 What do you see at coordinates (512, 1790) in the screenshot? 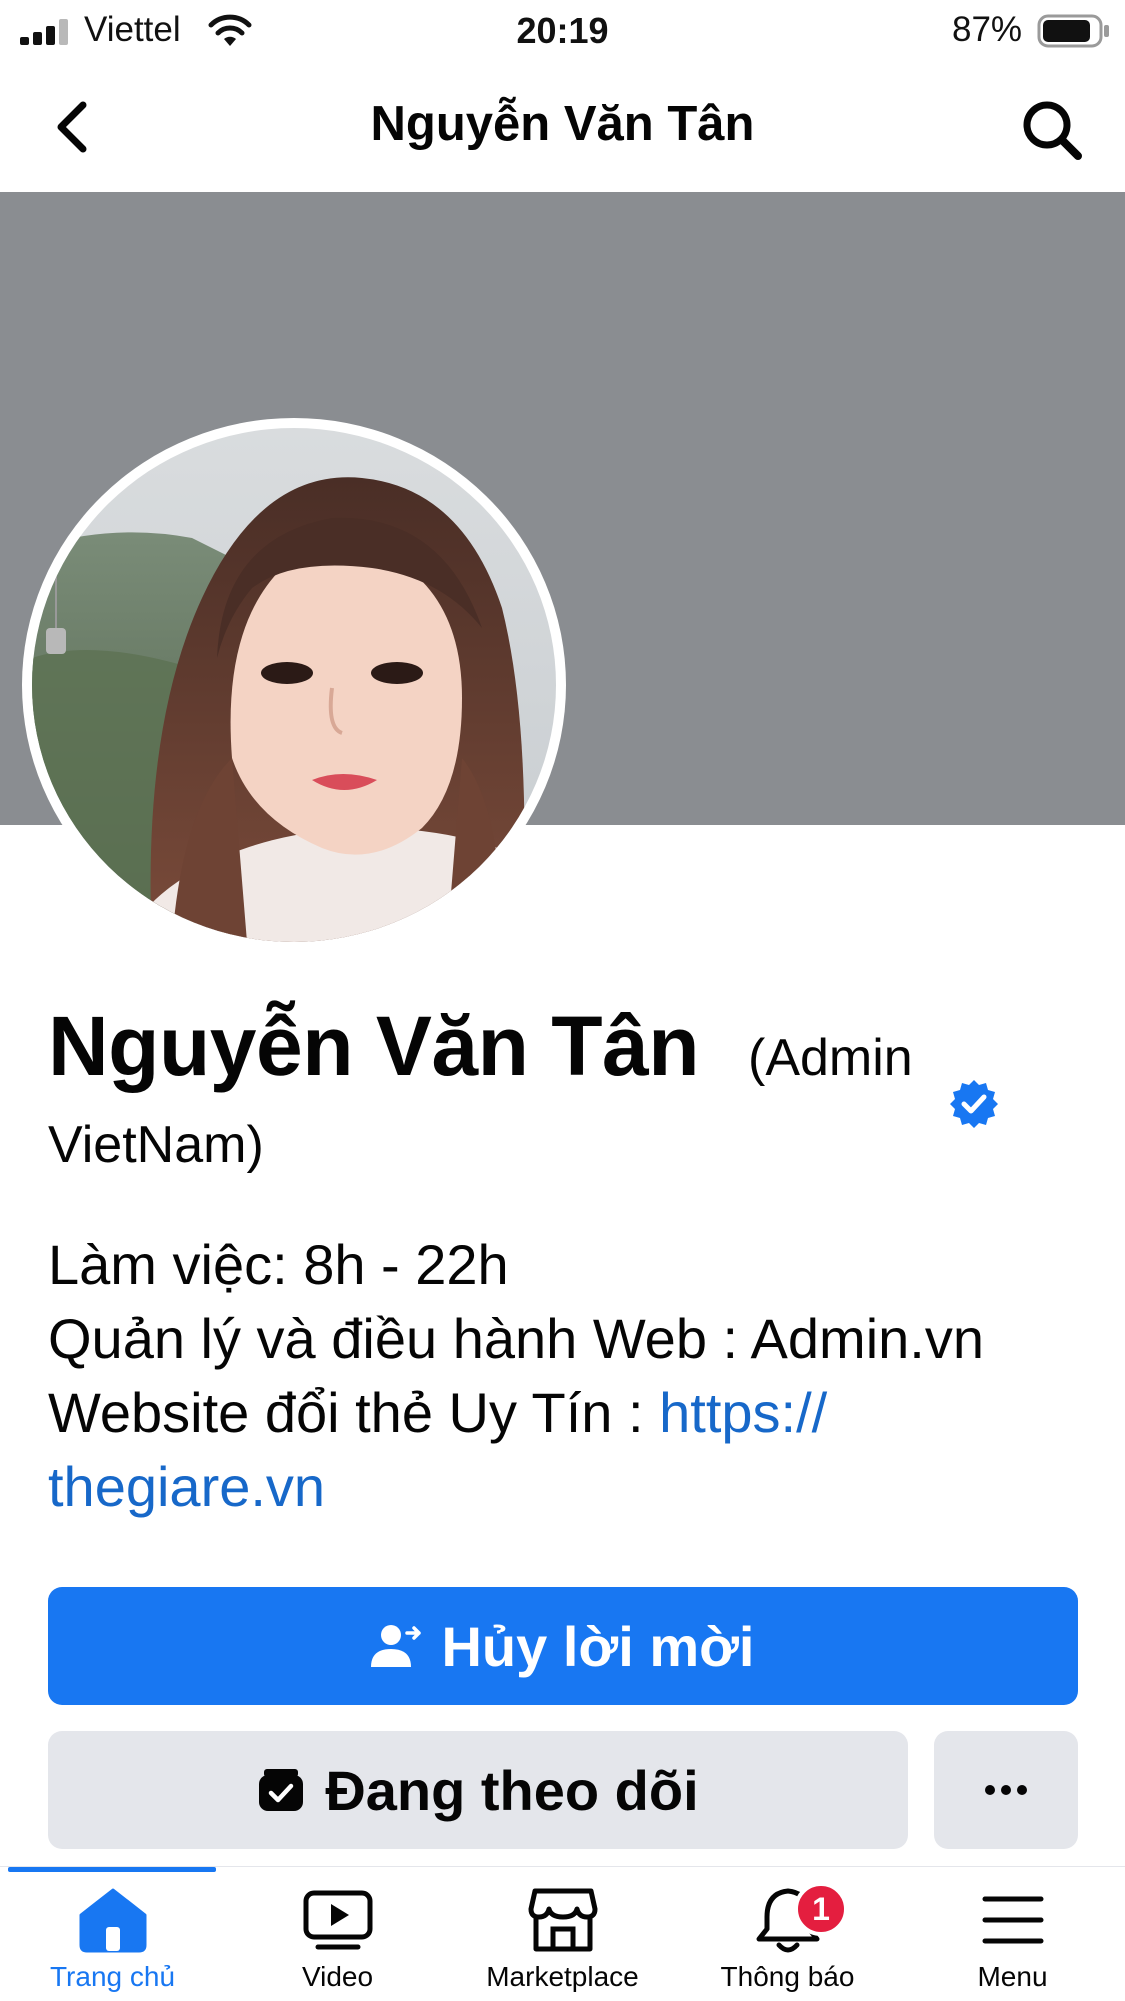
I see `following-label: Đang theo dõi` at bounding box center [512, 1790].